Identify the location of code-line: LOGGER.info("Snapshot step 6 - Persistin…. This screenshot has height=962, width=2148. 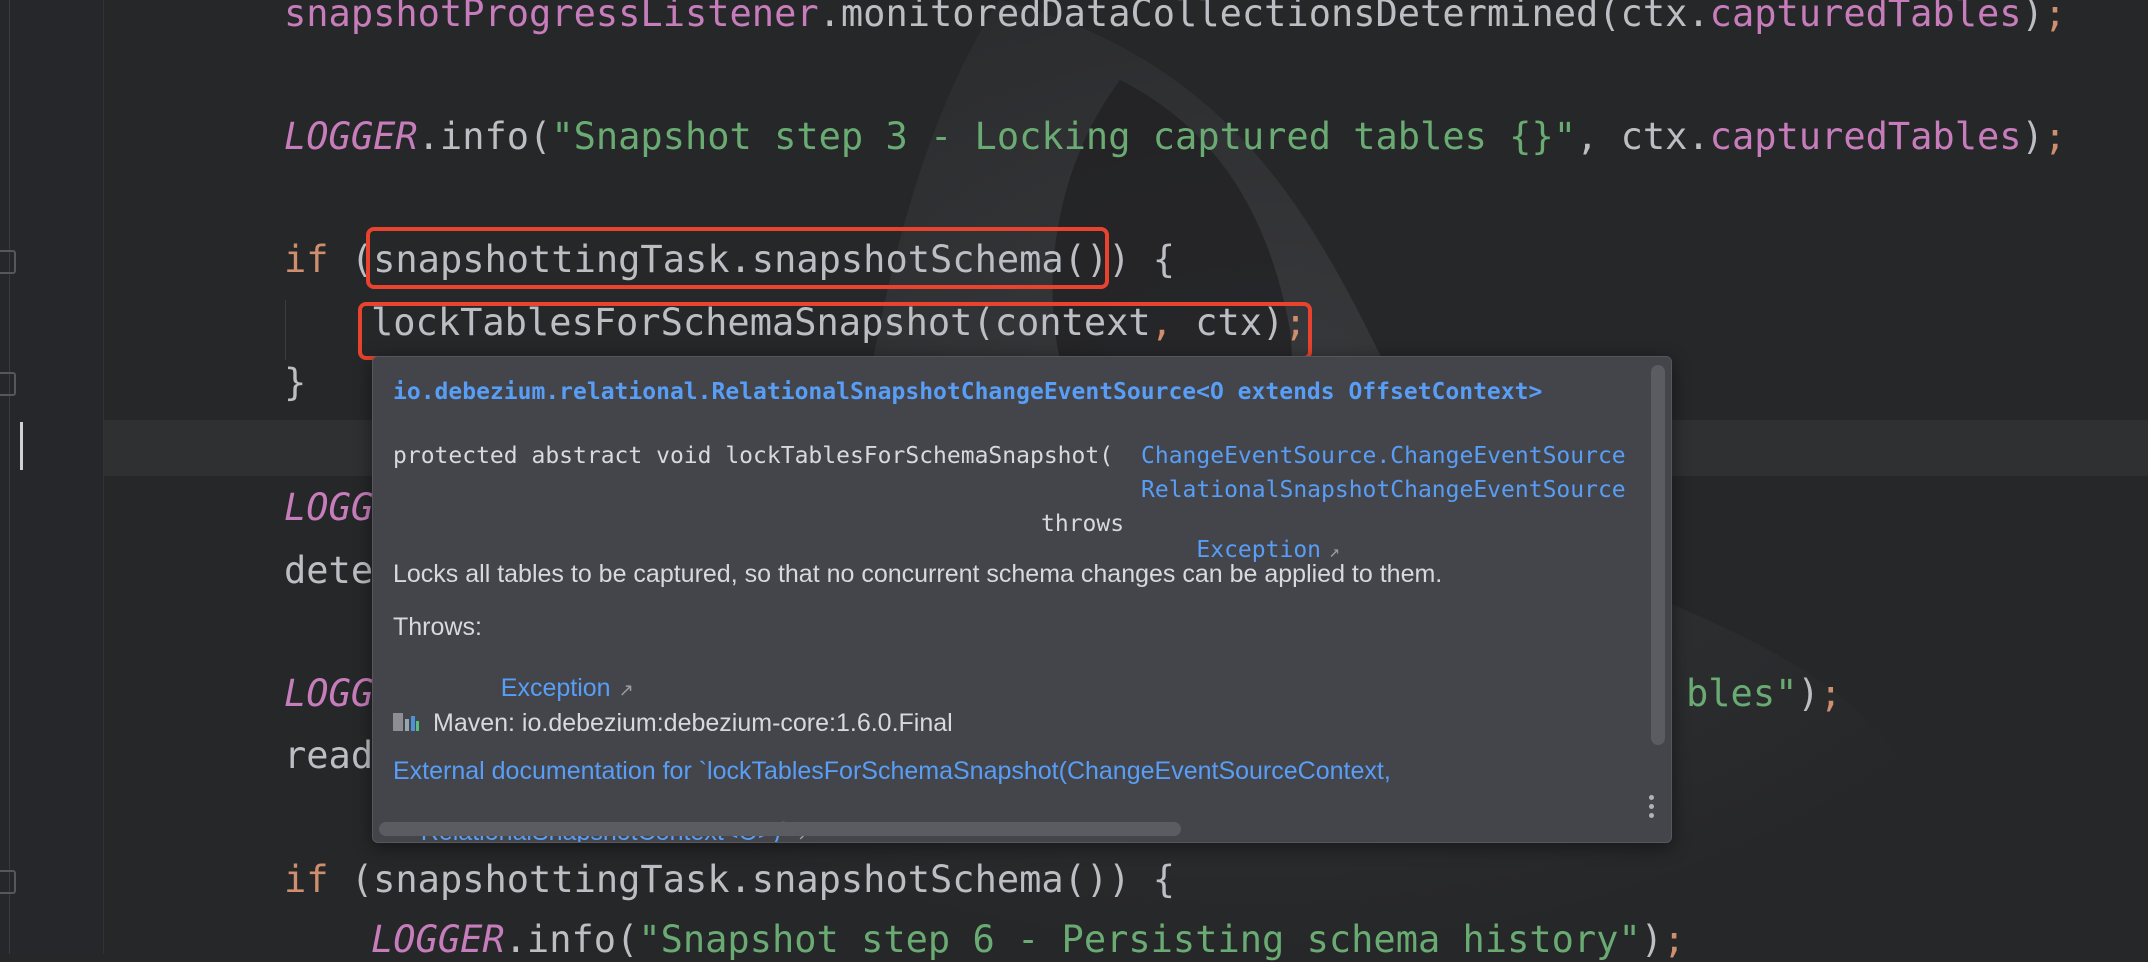
(1028, 940).